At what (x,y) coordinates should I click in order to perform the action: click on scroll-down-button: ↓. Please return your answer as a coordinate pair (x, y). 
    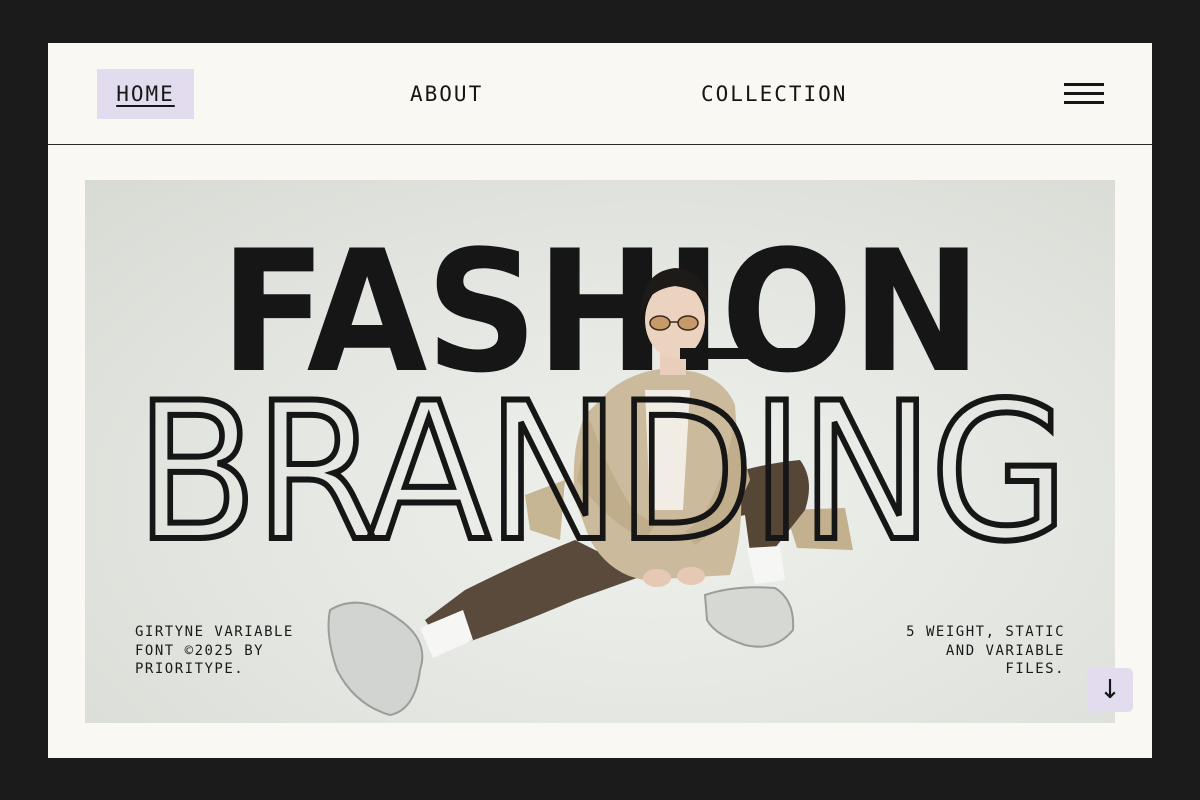
    Looking at the image, I should click on (1110, 690).